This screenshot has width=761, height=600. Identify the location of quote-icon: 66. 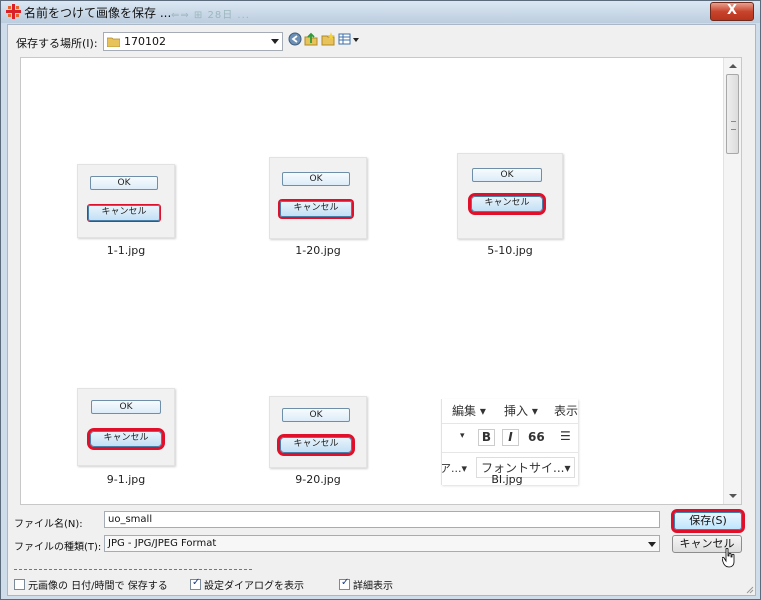
(536, 437).